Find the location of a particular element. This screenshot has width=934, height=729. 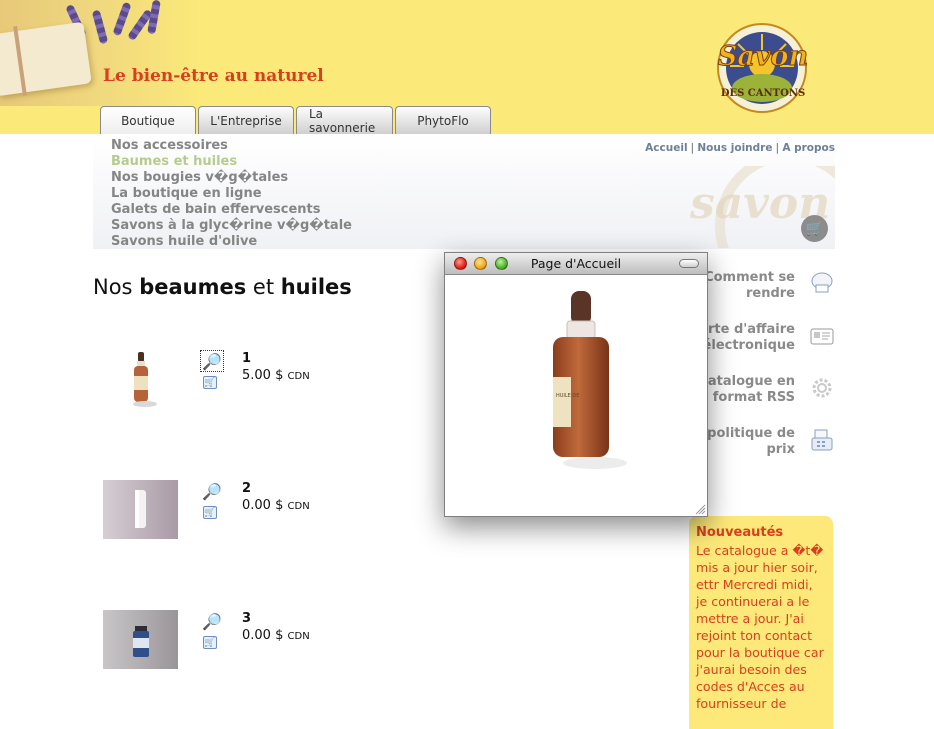

subnav-item-bougies: Nos bougies v�g�tales is located at coordinates (231, 178).